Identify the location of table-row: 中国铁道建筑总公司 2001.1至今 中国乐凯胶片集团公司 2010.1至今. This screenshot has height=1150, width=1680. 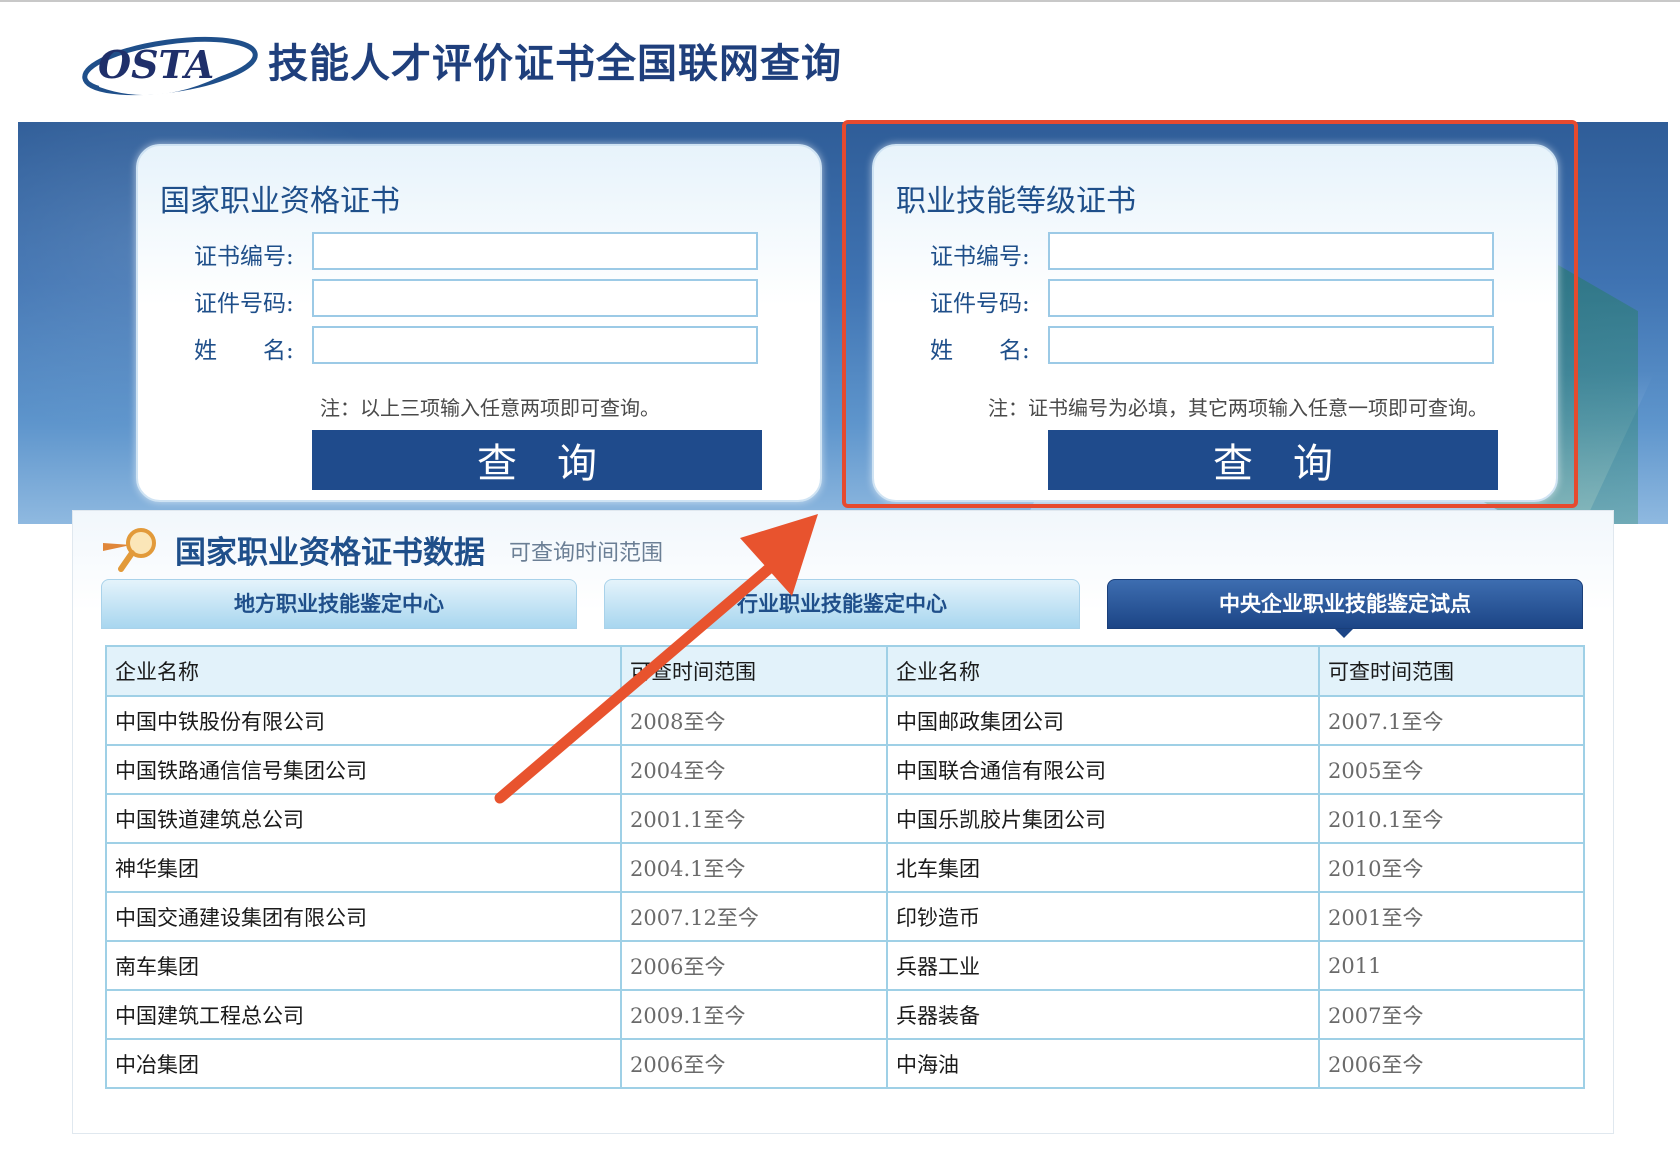
(845, 818).